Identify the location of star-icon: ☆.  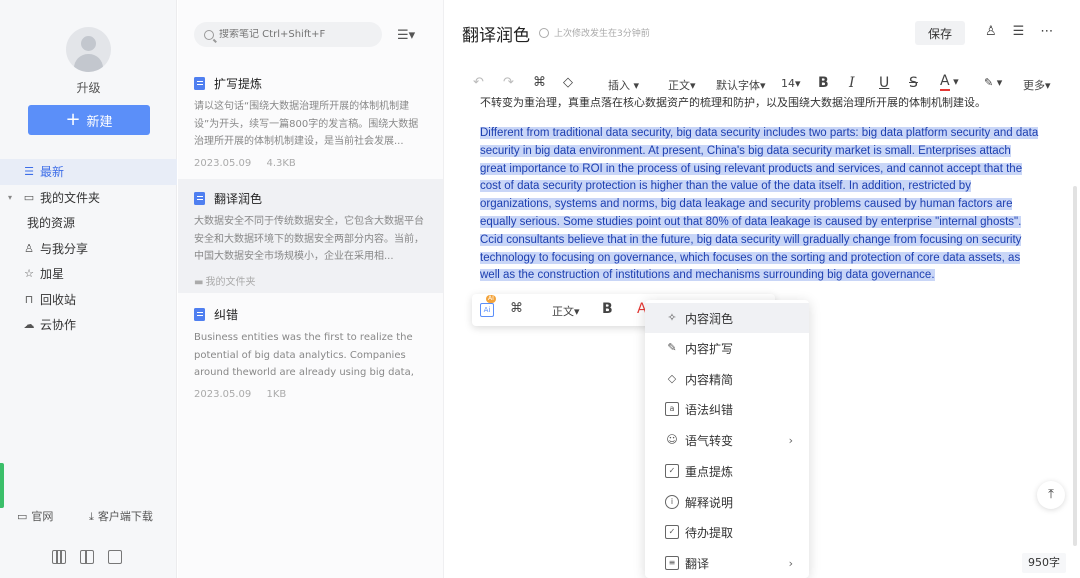
(29, 274).